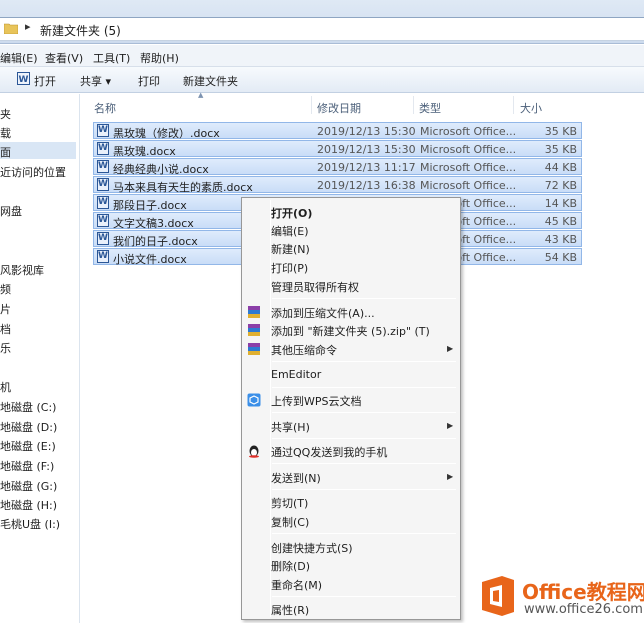  Describe the element at coordinates (210, 81) in the screenshot. I see `new-folder-button: 新建文件夹` at that location.